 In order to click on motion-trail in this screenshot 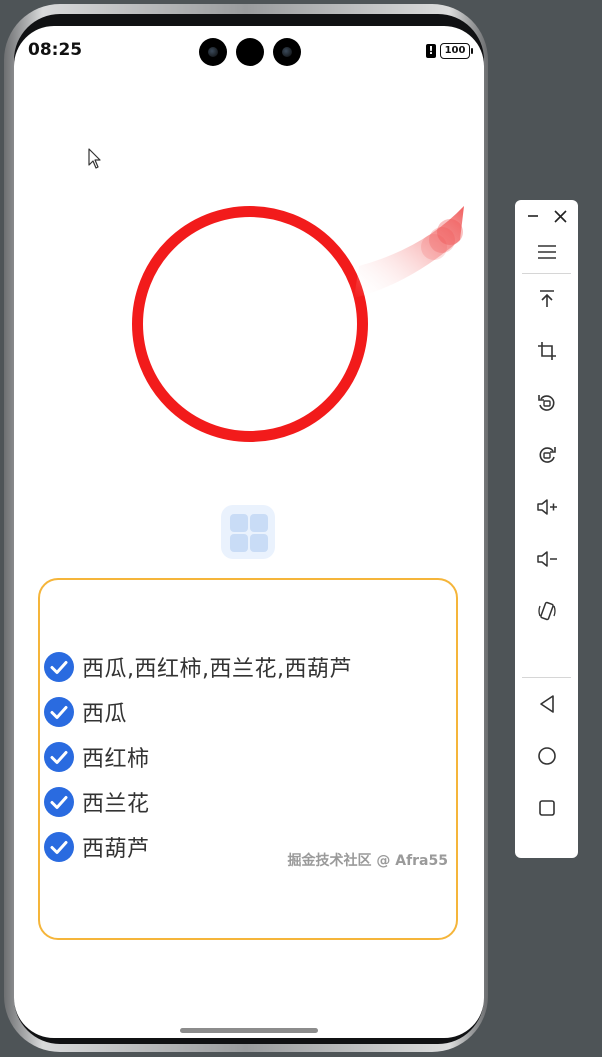, I will do `click(409, 252)`.